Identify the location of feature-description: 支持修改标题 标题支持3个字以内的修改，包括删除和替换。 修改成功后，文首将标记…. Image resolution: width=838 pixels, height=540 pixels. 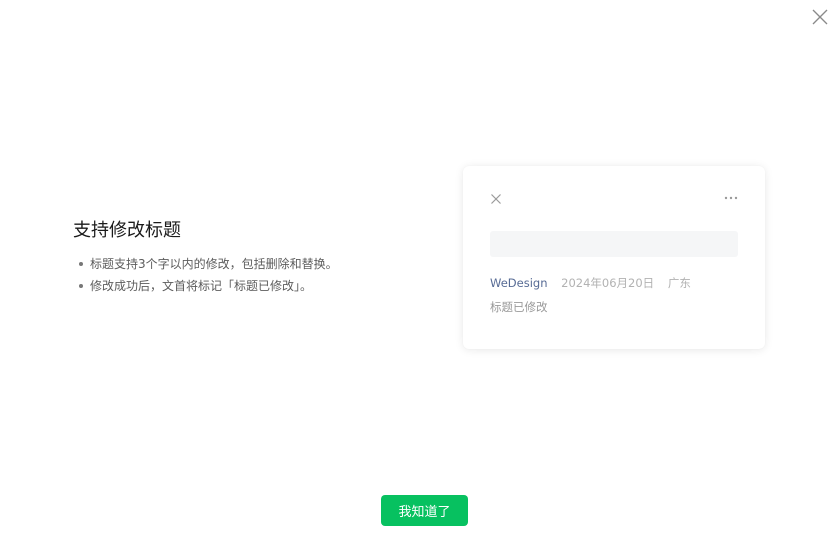
(233, 257).